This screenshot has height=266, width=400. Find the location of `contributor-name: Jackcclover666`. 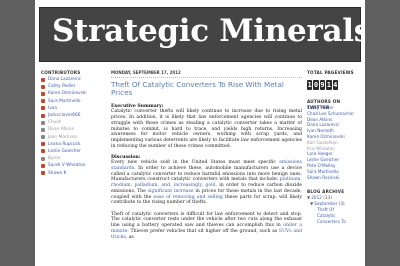

contributor-name: Jackcclover666 is located at coordinates (64, 115).